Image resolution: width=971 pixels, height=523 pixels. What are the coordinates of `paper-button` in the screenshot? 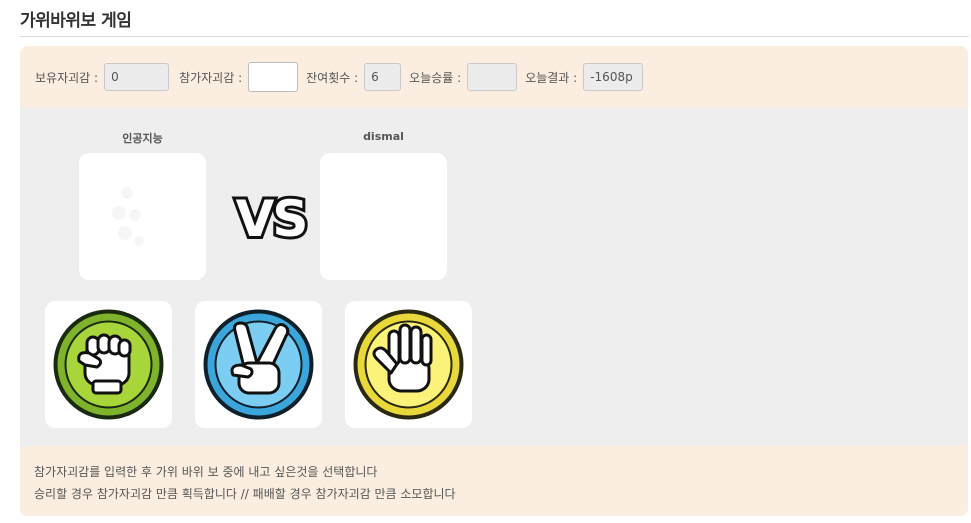 It's located at (408, 364).